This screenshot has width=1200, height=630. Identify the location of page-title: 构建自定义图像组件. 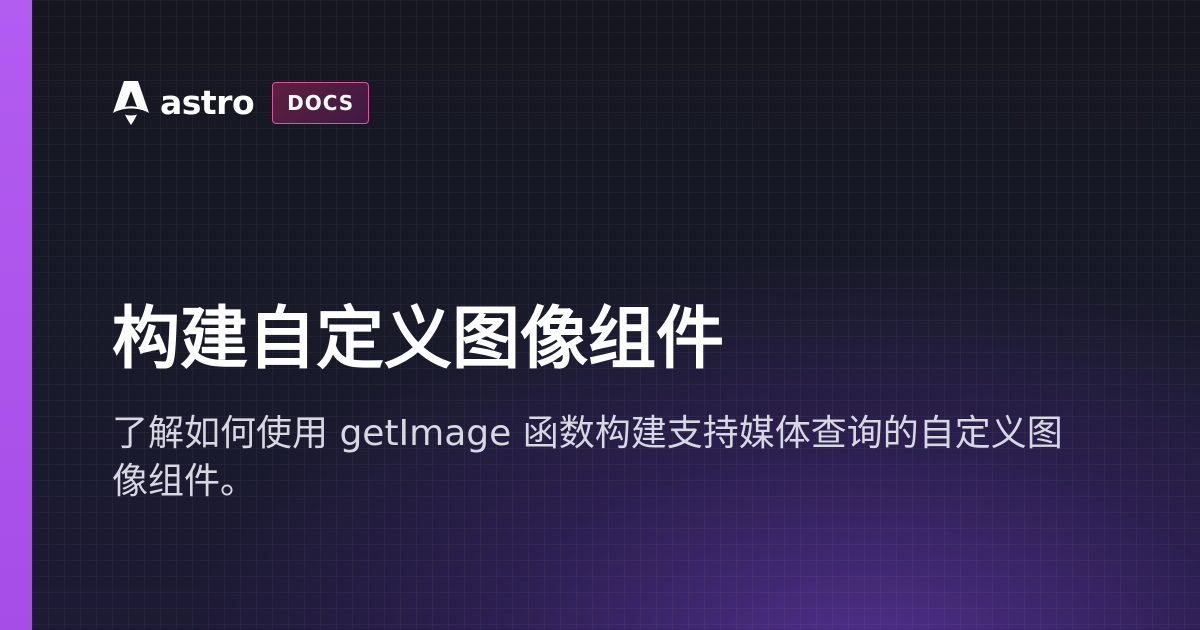
(418, 339).